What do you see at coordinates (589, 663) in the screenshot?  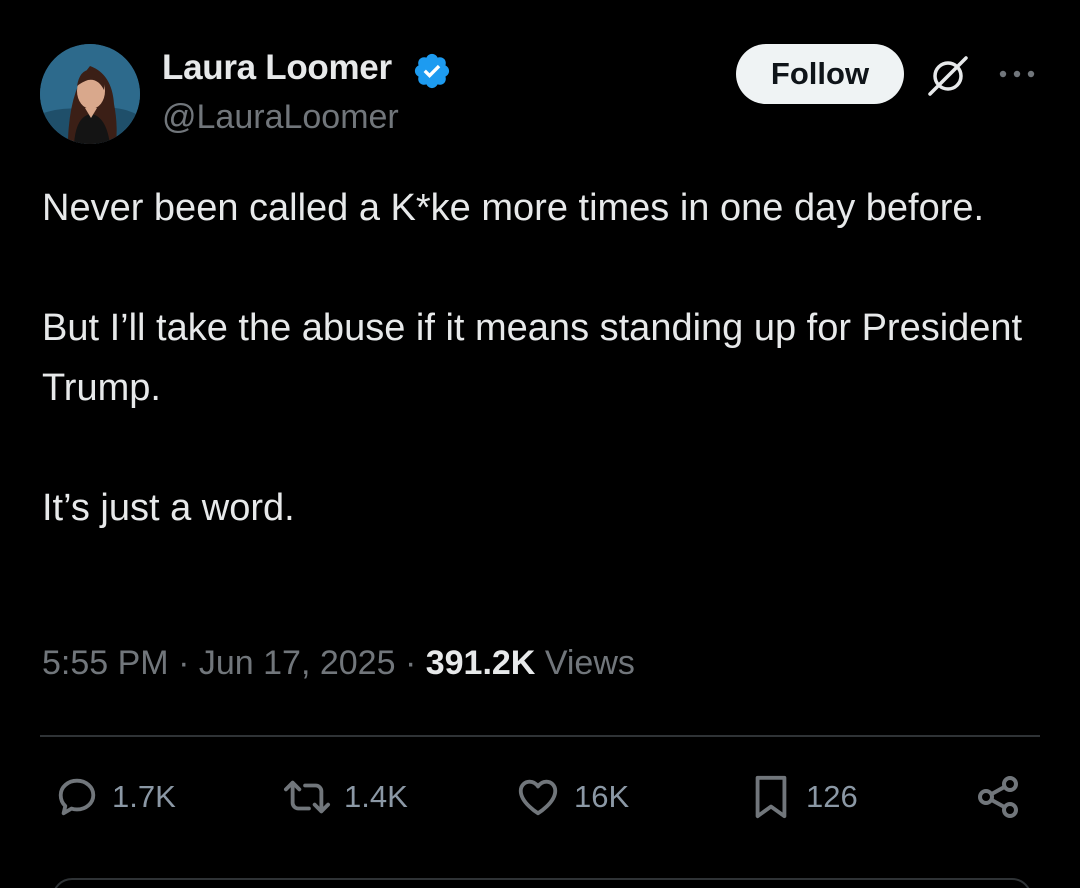 I see `views-label: Views` at bounding box center [589, 663].